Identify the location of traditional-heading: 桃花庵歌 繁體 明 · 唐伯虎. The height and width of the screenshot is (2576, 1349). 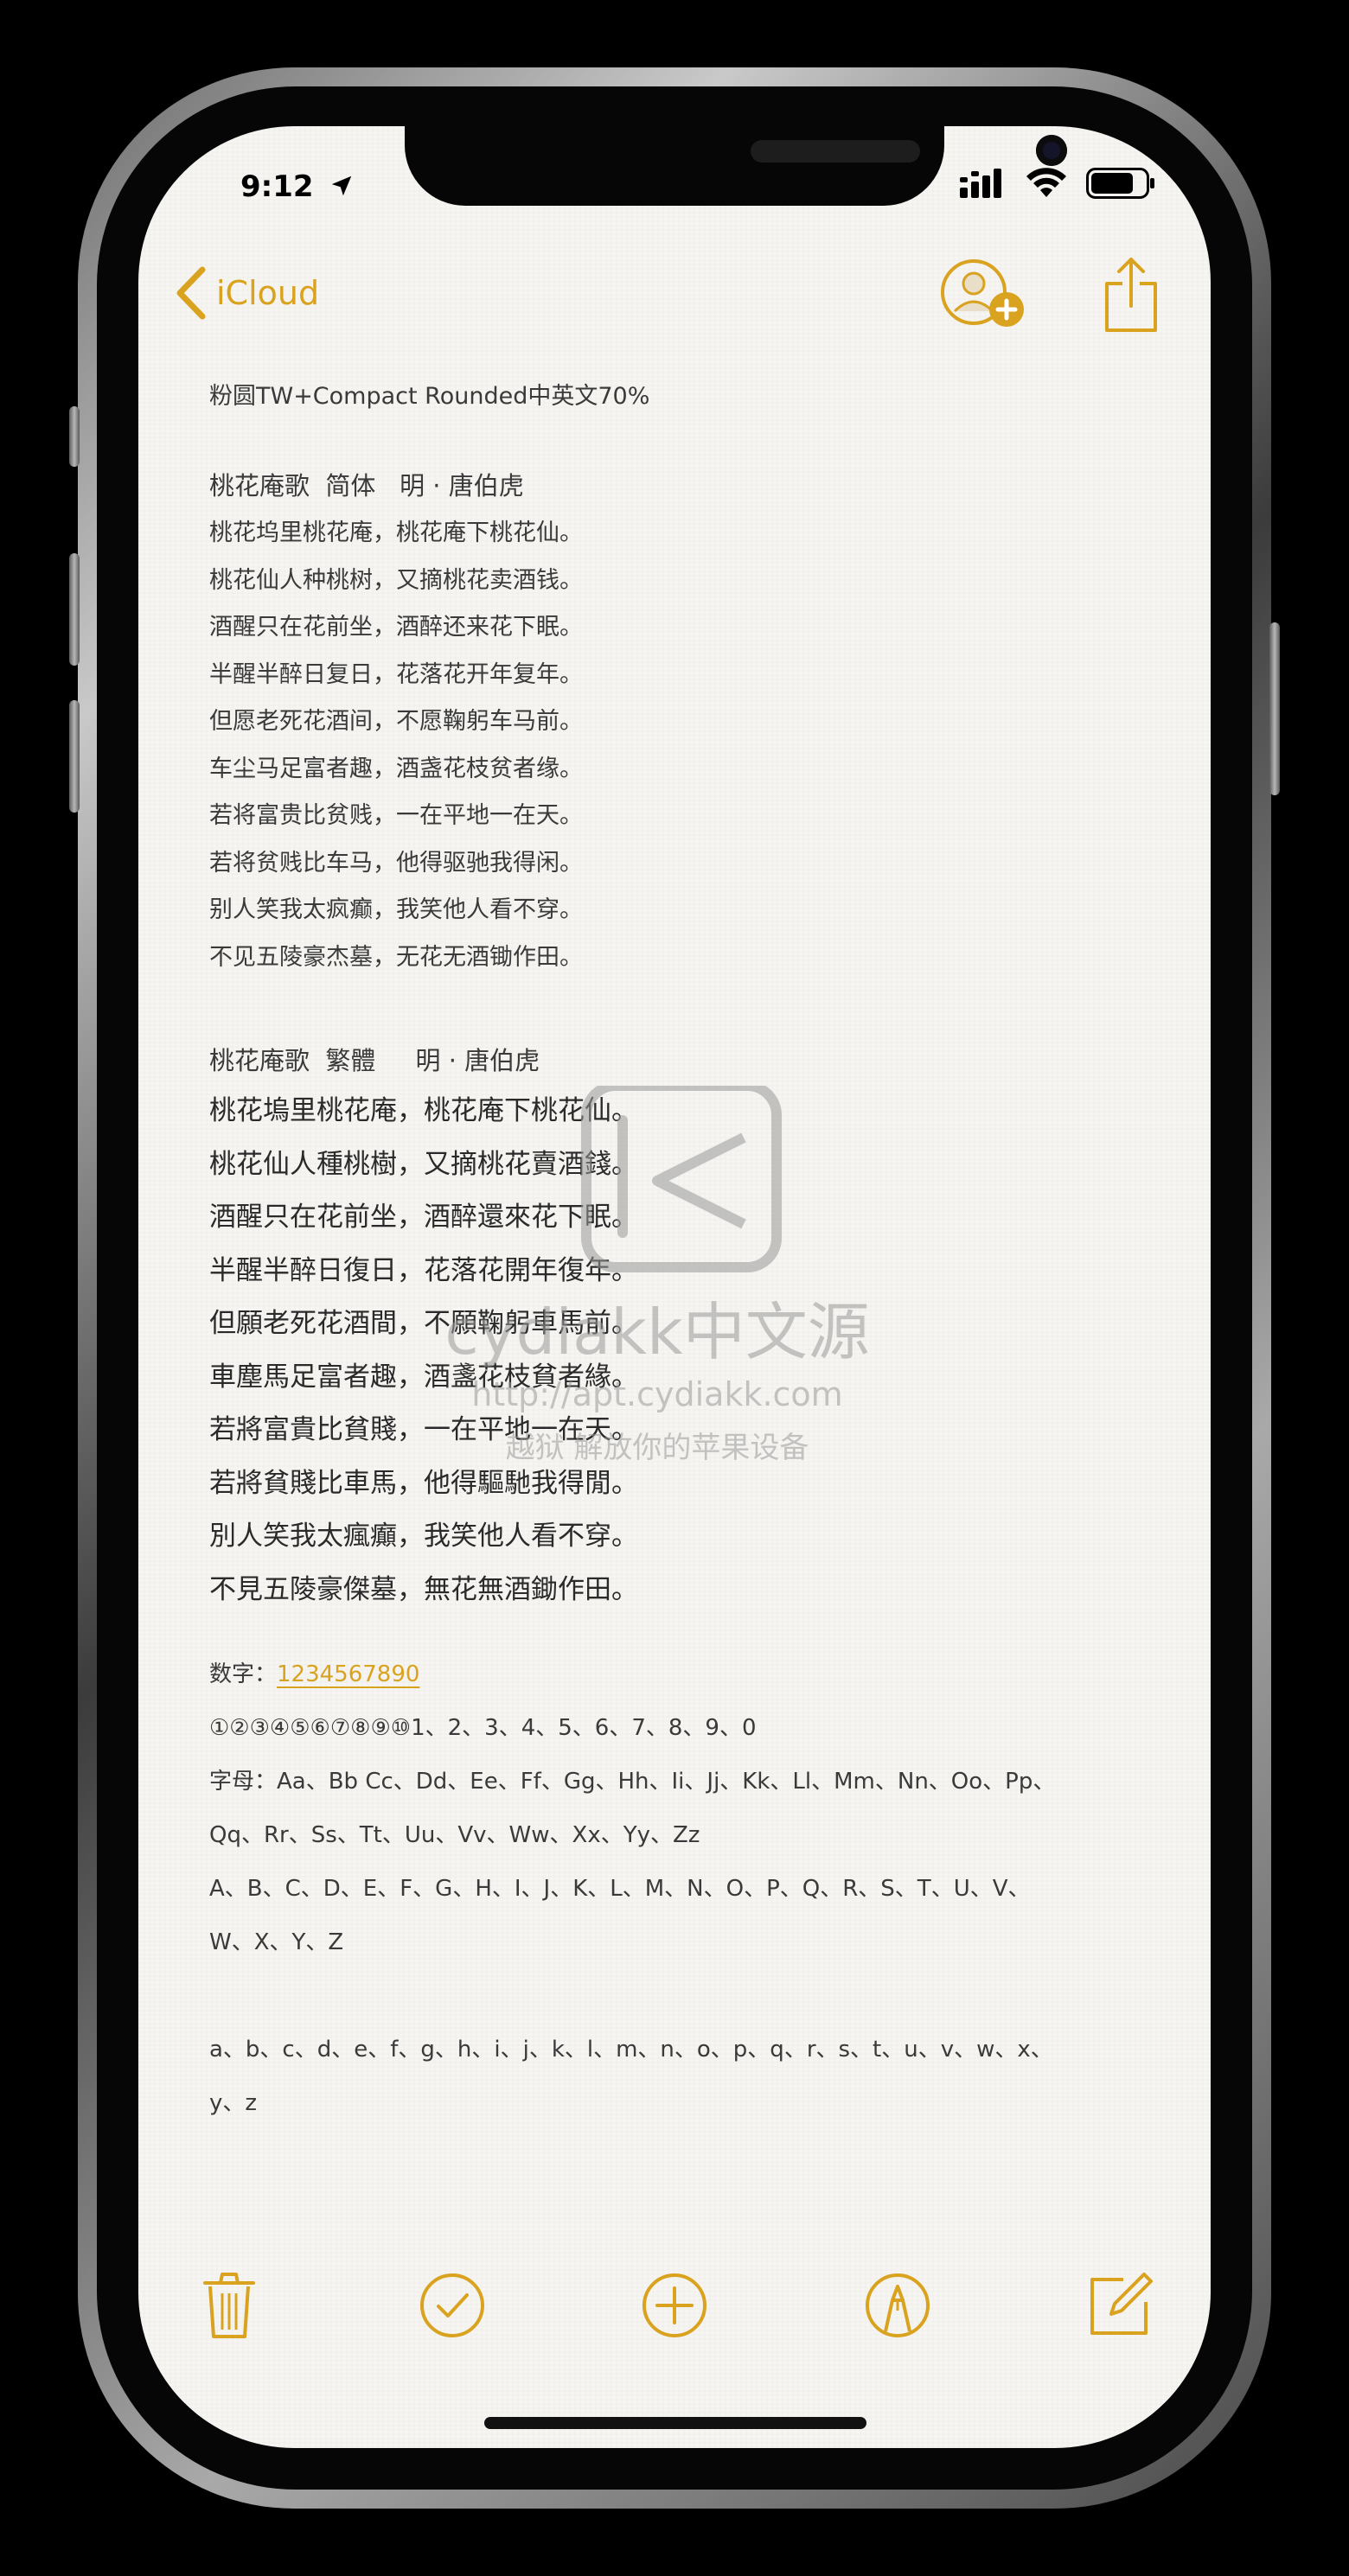
(374, 1060).